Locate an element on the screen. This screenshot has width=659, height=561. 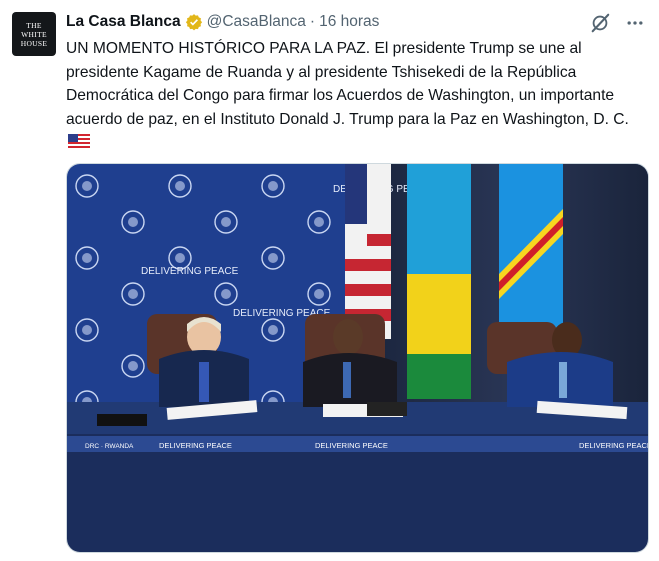
avatar: THE WHITE HOUSE is located at coordinates (34, 34).